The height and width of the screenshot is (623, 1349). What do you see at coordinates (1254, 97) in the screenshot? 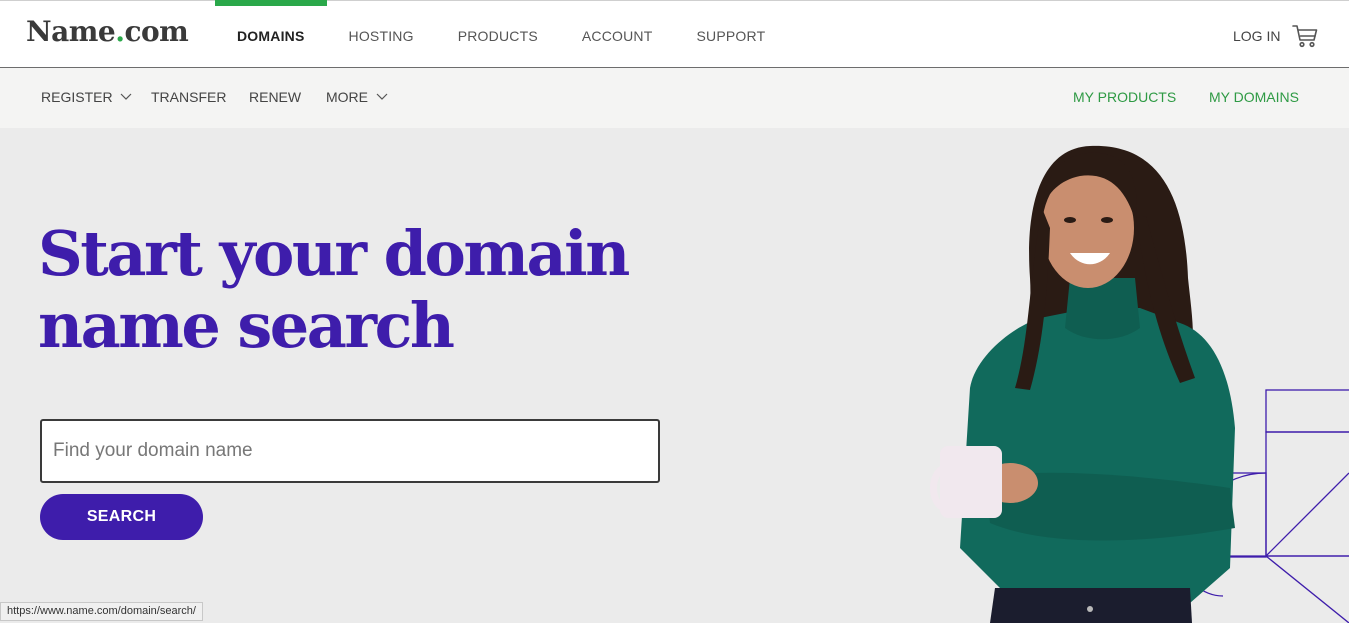
I see `subnav-my-domains: MY DOMAINS` at bounding box center [1254, 97].